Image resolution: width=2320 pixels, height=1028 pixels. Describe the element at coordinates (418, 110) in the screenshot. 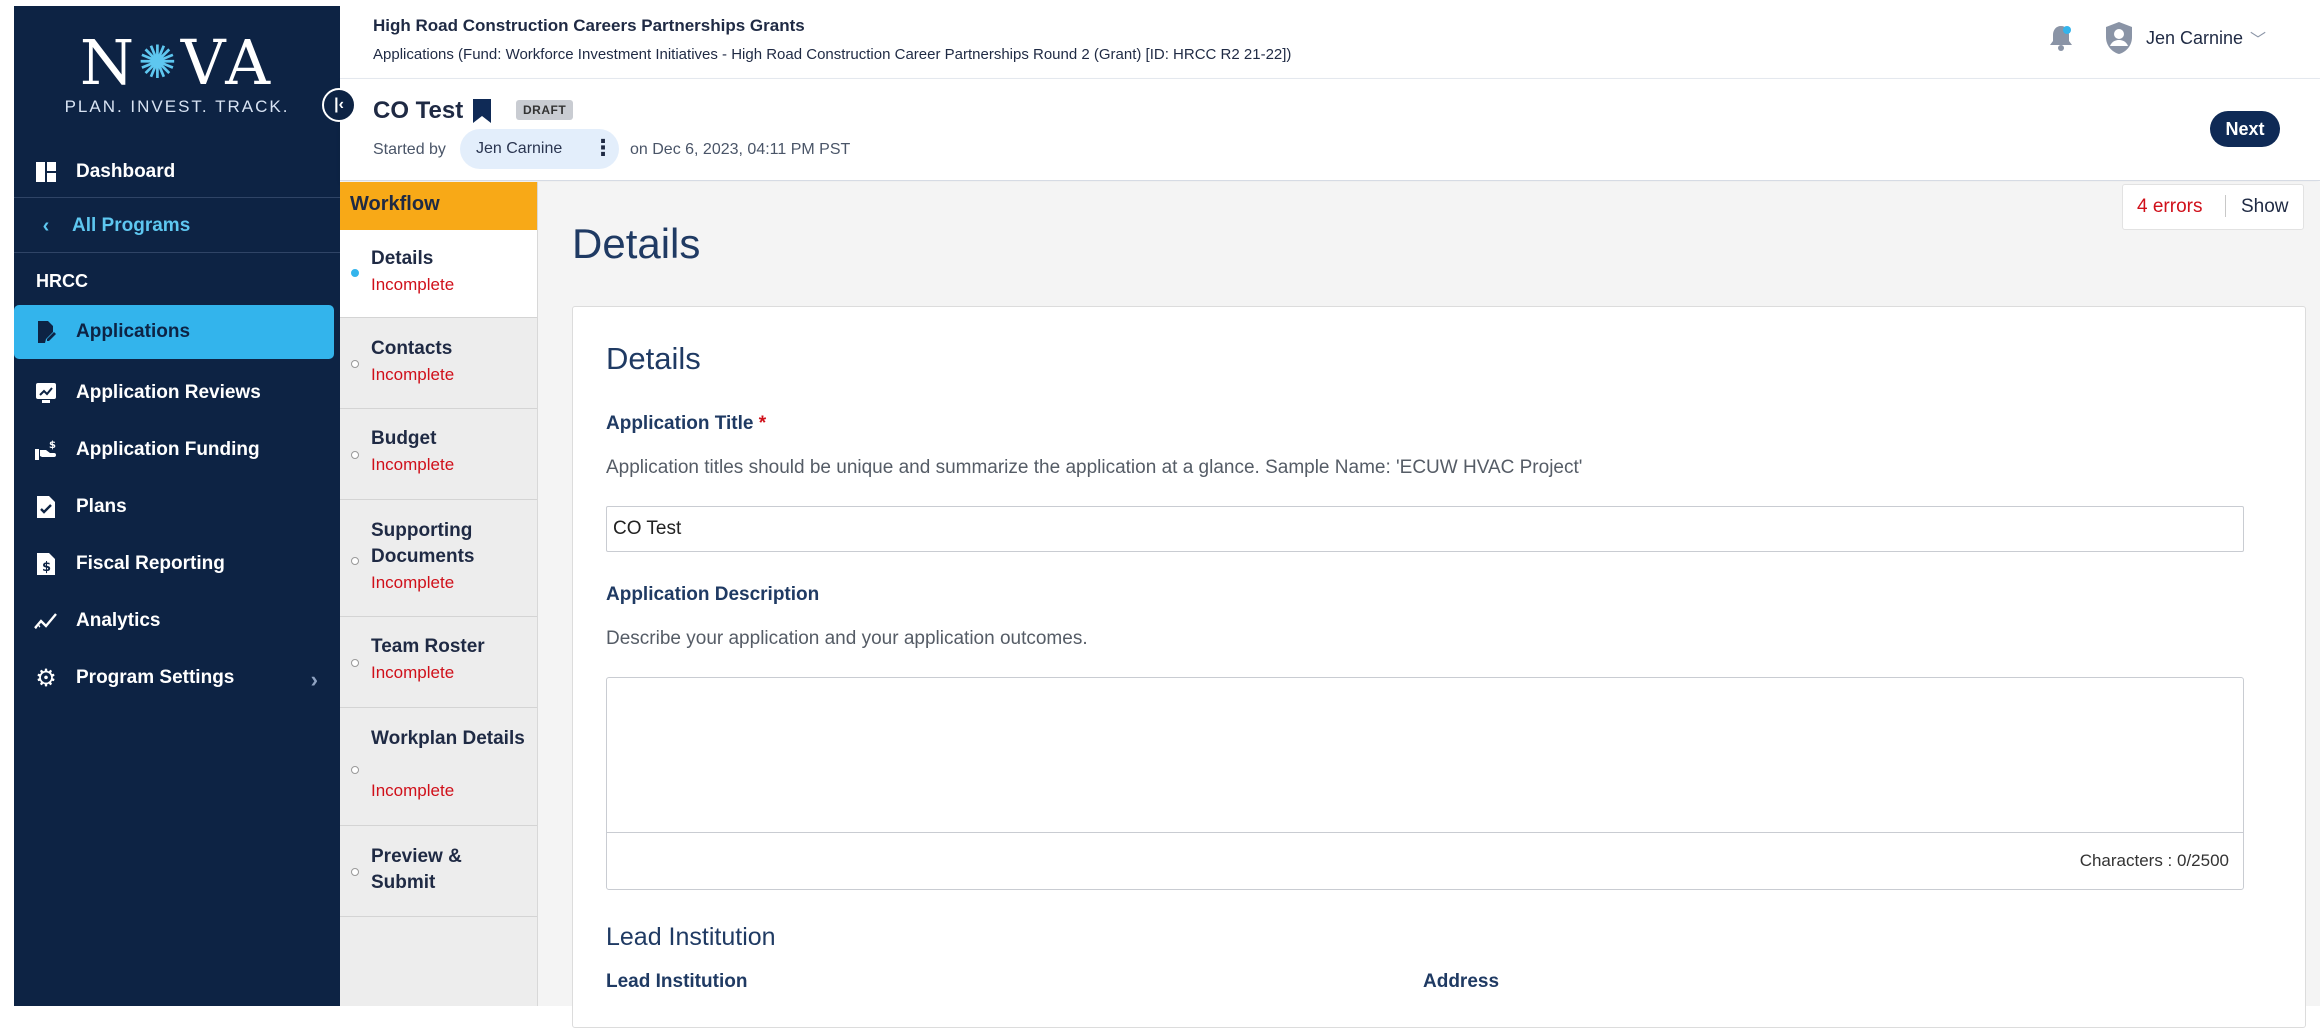

I see `application-name: CO Test` at that location.